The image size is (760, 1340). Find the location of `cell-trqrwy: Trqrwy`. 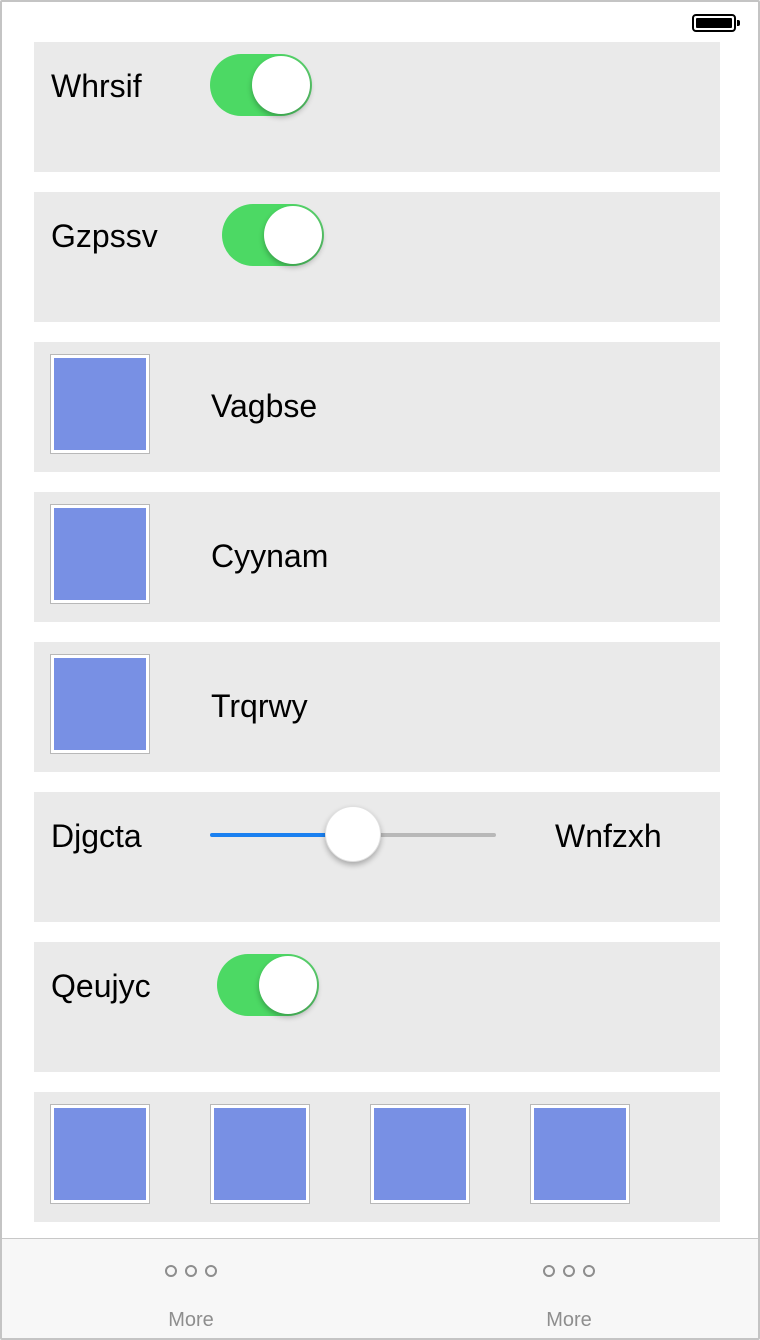

cell-trqrwy: Trqrwy is located at coordinates (377, 707).